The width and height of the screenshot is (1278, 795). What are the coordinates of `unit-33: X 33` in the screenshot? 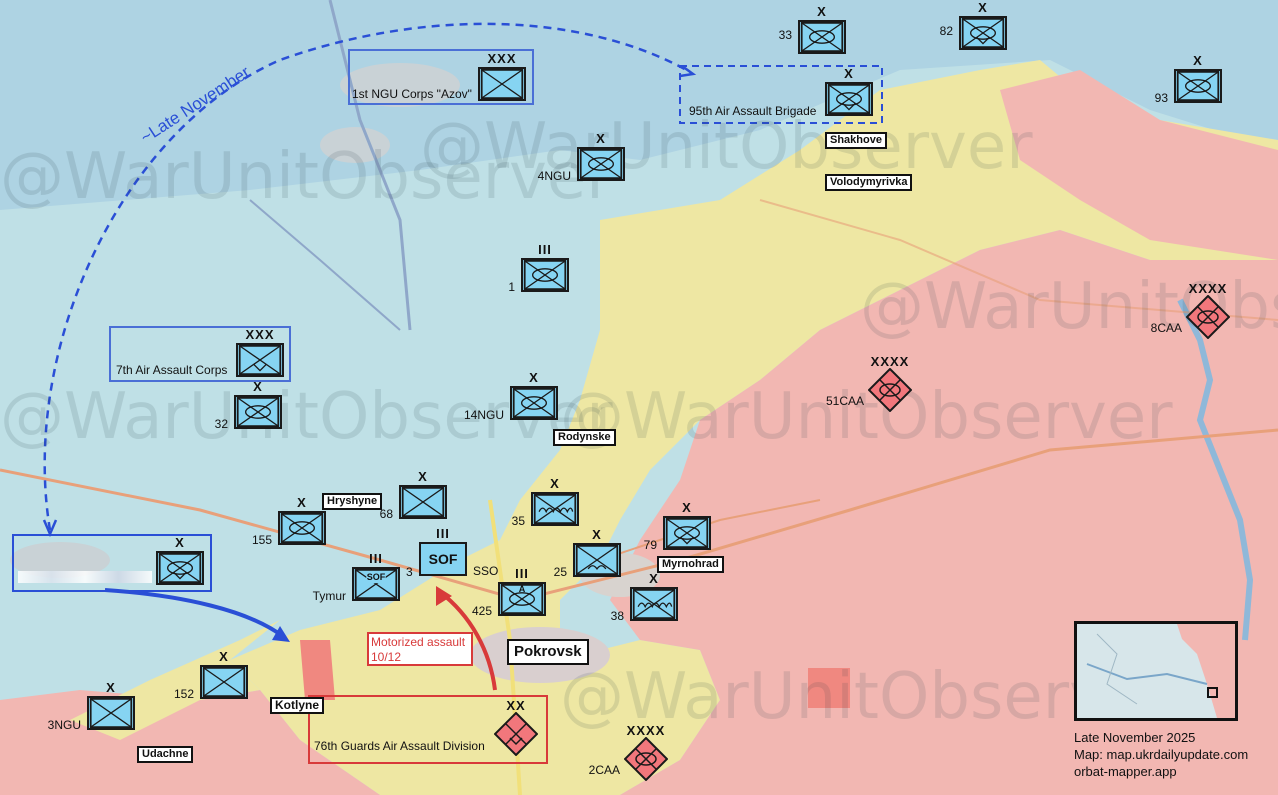 It's located at (812, 29).